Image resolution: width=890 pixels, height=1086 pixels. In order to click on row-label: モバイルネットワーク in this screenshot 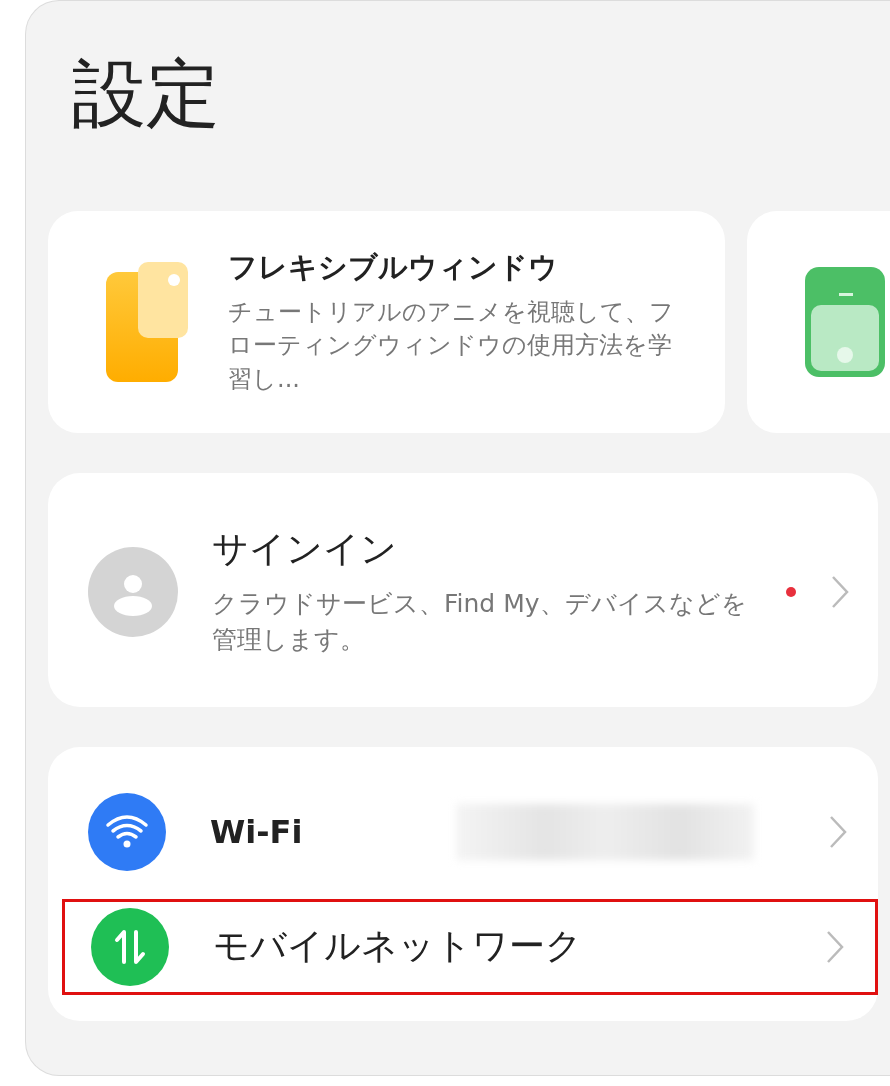, I will do `click(398, 946)`.